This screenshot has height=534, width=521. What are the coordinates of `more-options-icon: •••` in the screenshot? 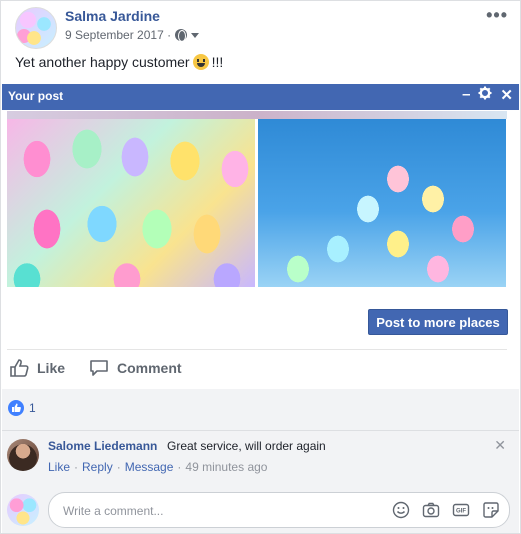 It's located at (497, 15).